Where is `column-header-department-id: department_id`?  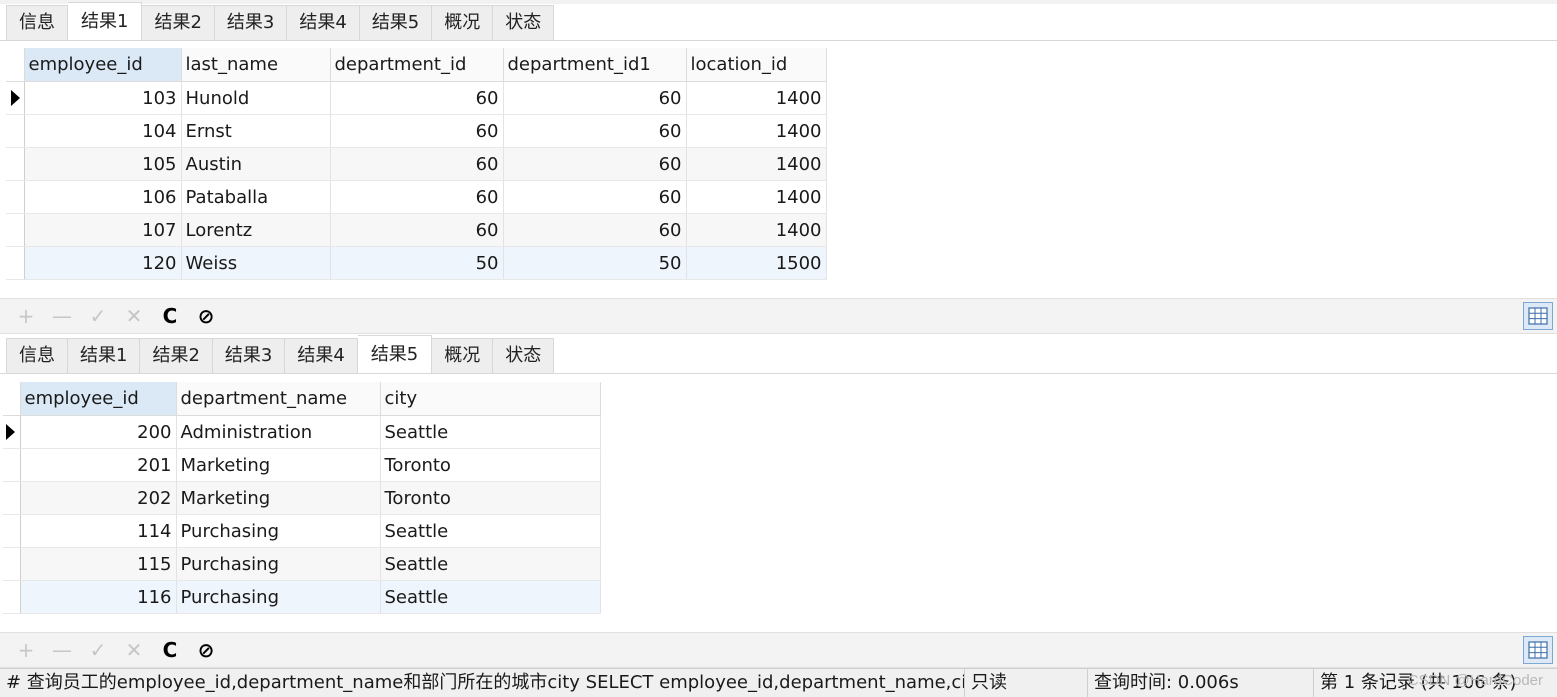
column-header-department-id: department_id is located at coordinates (417, 65).